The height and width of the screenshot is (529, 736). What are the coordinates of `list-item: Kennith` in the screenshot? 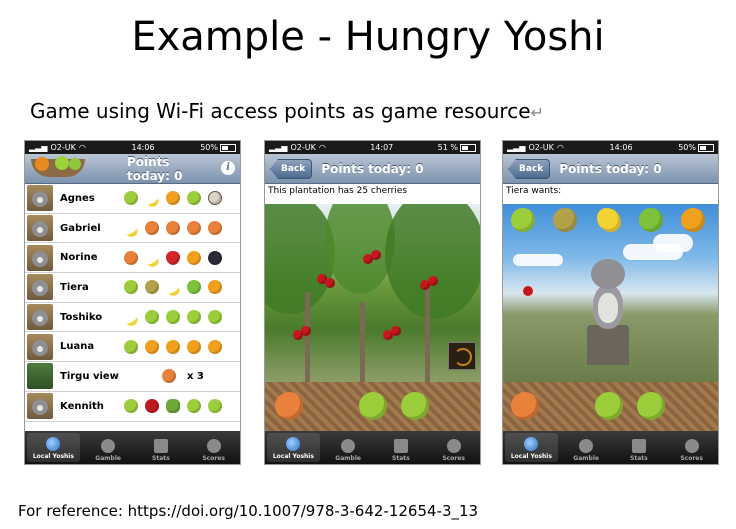 It's located at (132, 407).